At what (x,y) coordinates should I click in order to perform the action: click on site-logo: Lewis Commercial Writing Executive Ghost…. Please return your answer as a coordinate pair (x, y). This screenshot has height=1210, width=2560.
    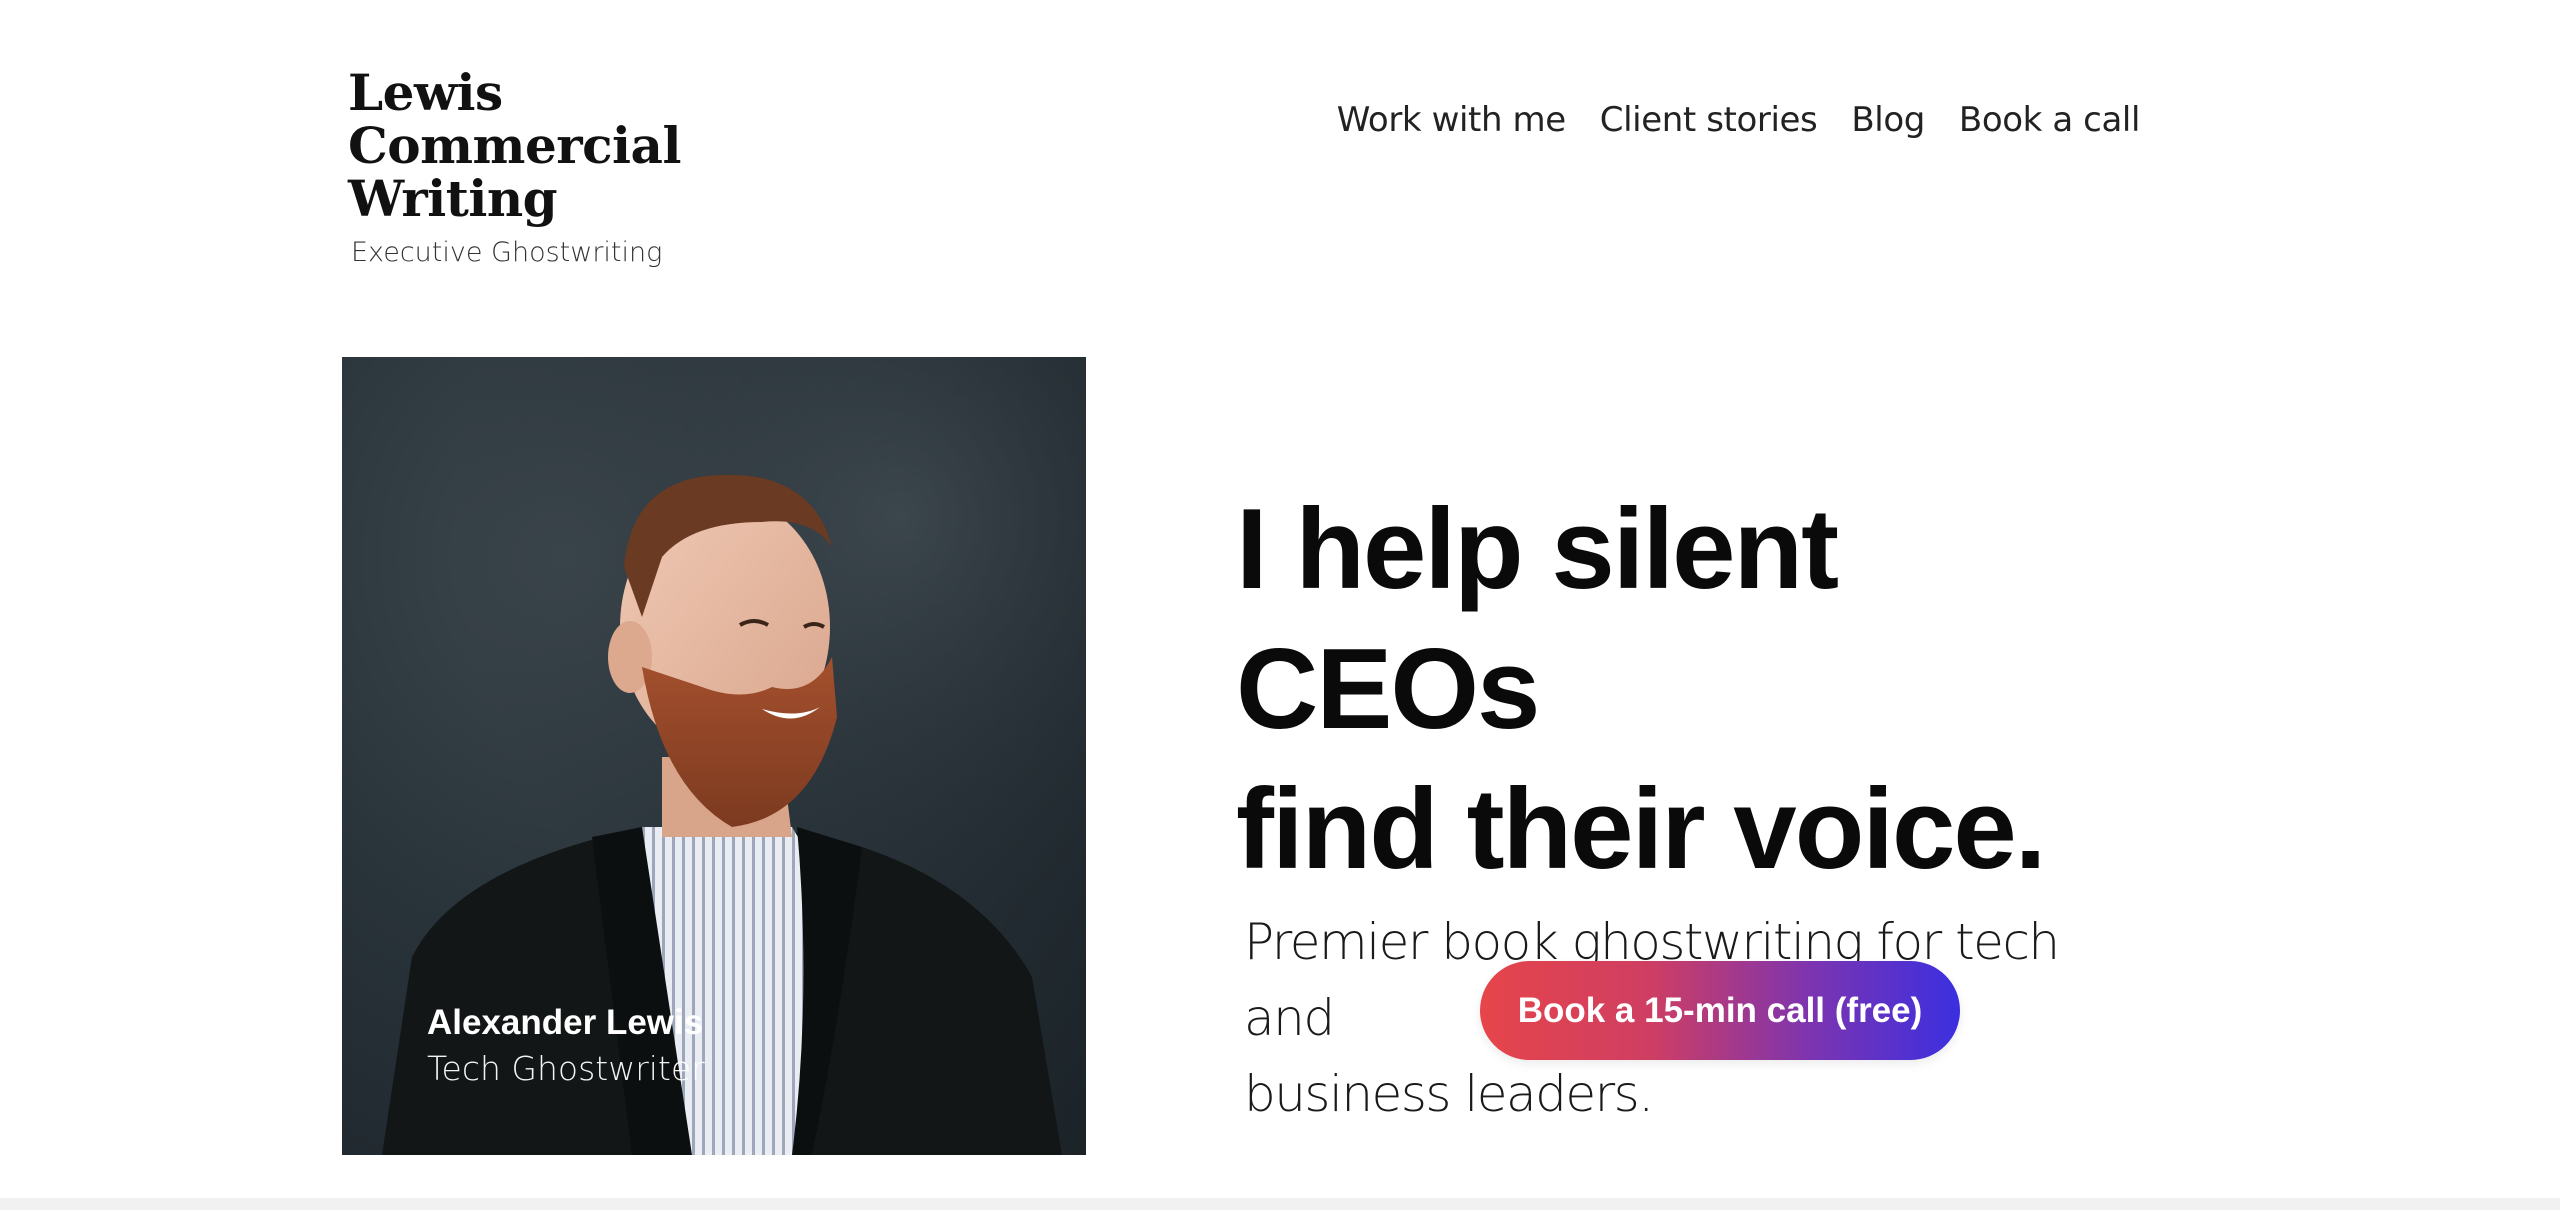
    Looking at the image, I should click on (558, 167).